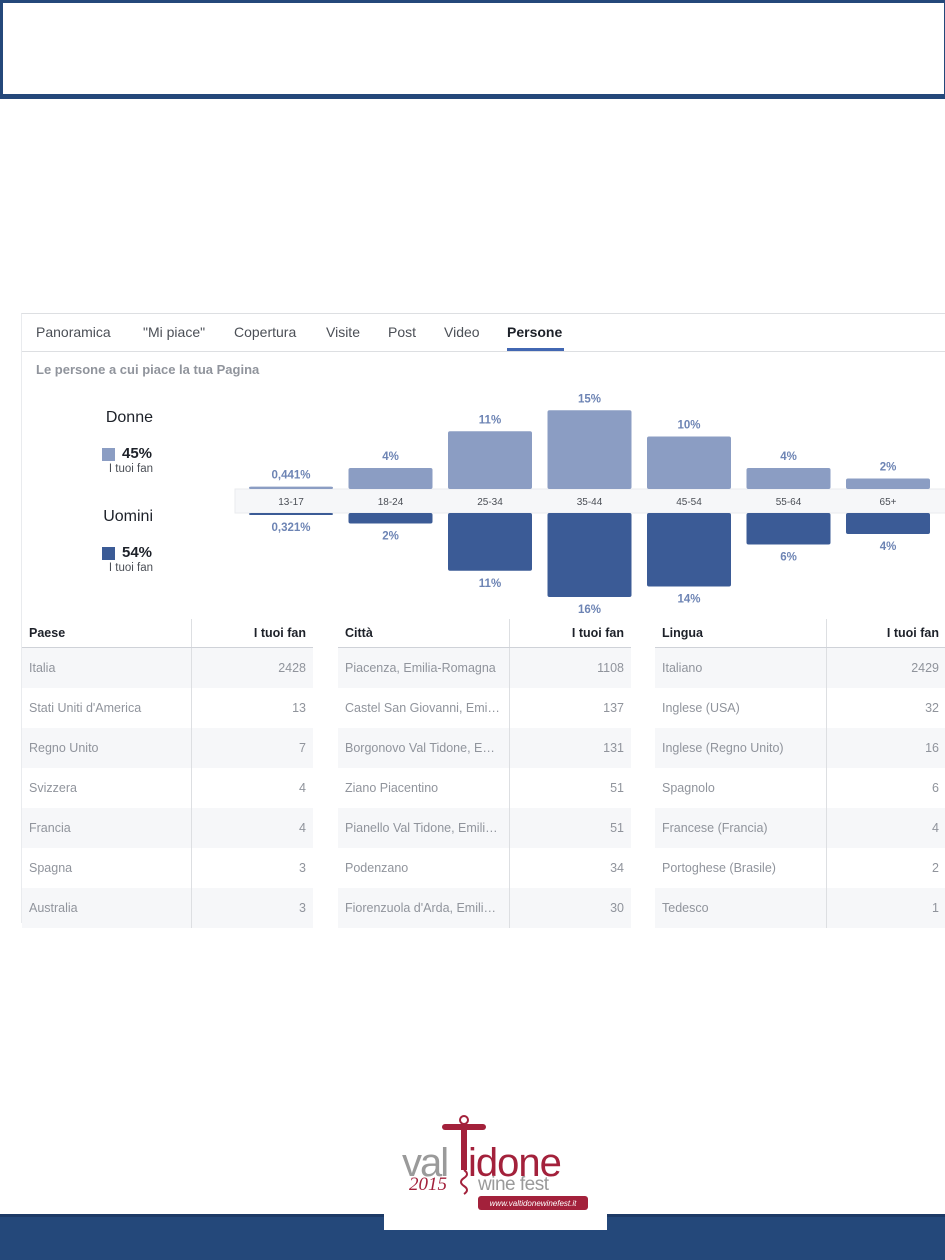 The image size is (945, 1260). I want to click on table-row: Inglese (USA) 32, so click(800, 708).